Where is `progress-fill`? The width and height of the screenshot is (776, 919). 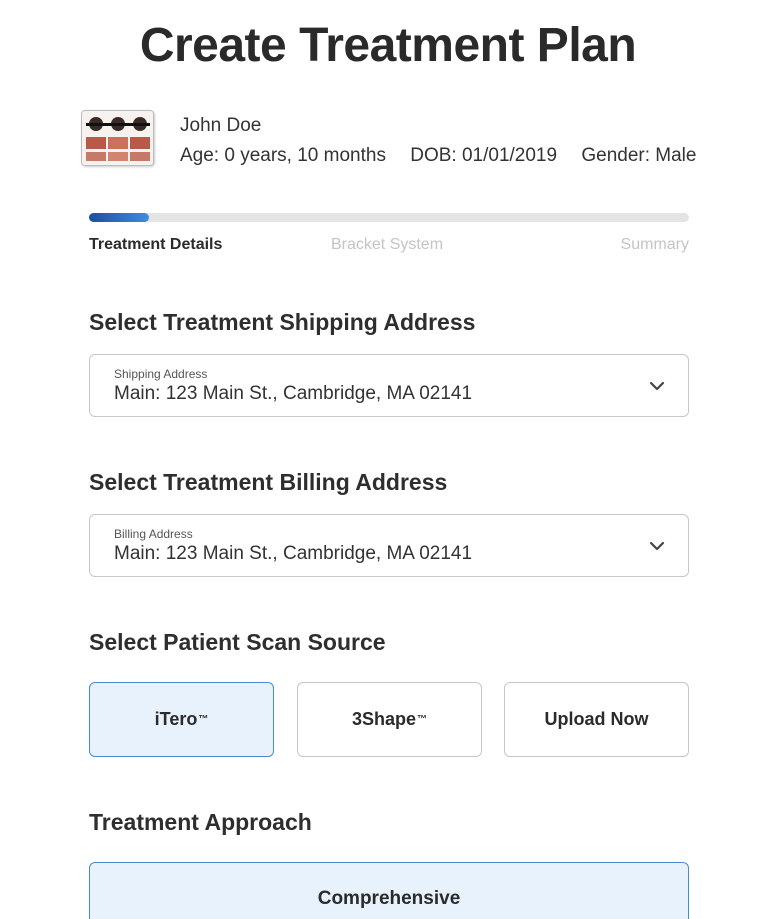
progress-fill is located at coordinates (119, 217).